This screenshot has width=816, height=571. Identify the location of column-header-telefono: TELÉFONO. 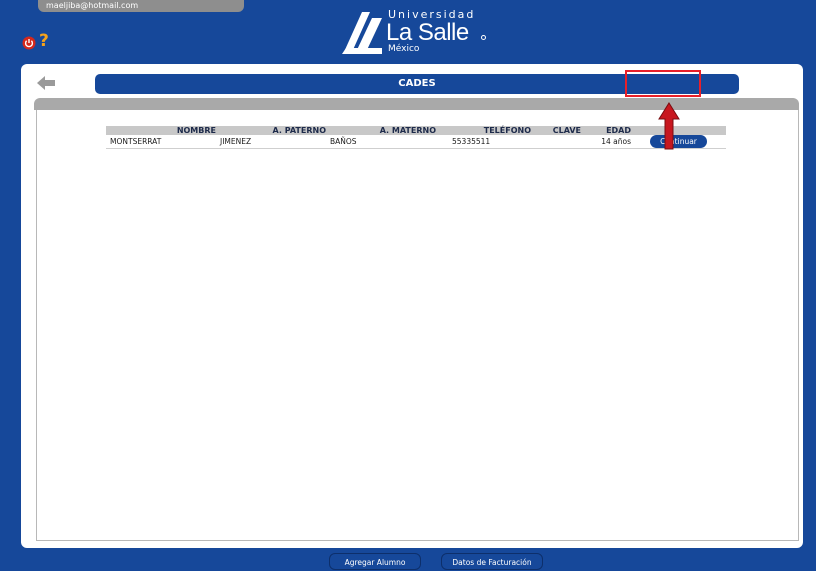
(483, 130).